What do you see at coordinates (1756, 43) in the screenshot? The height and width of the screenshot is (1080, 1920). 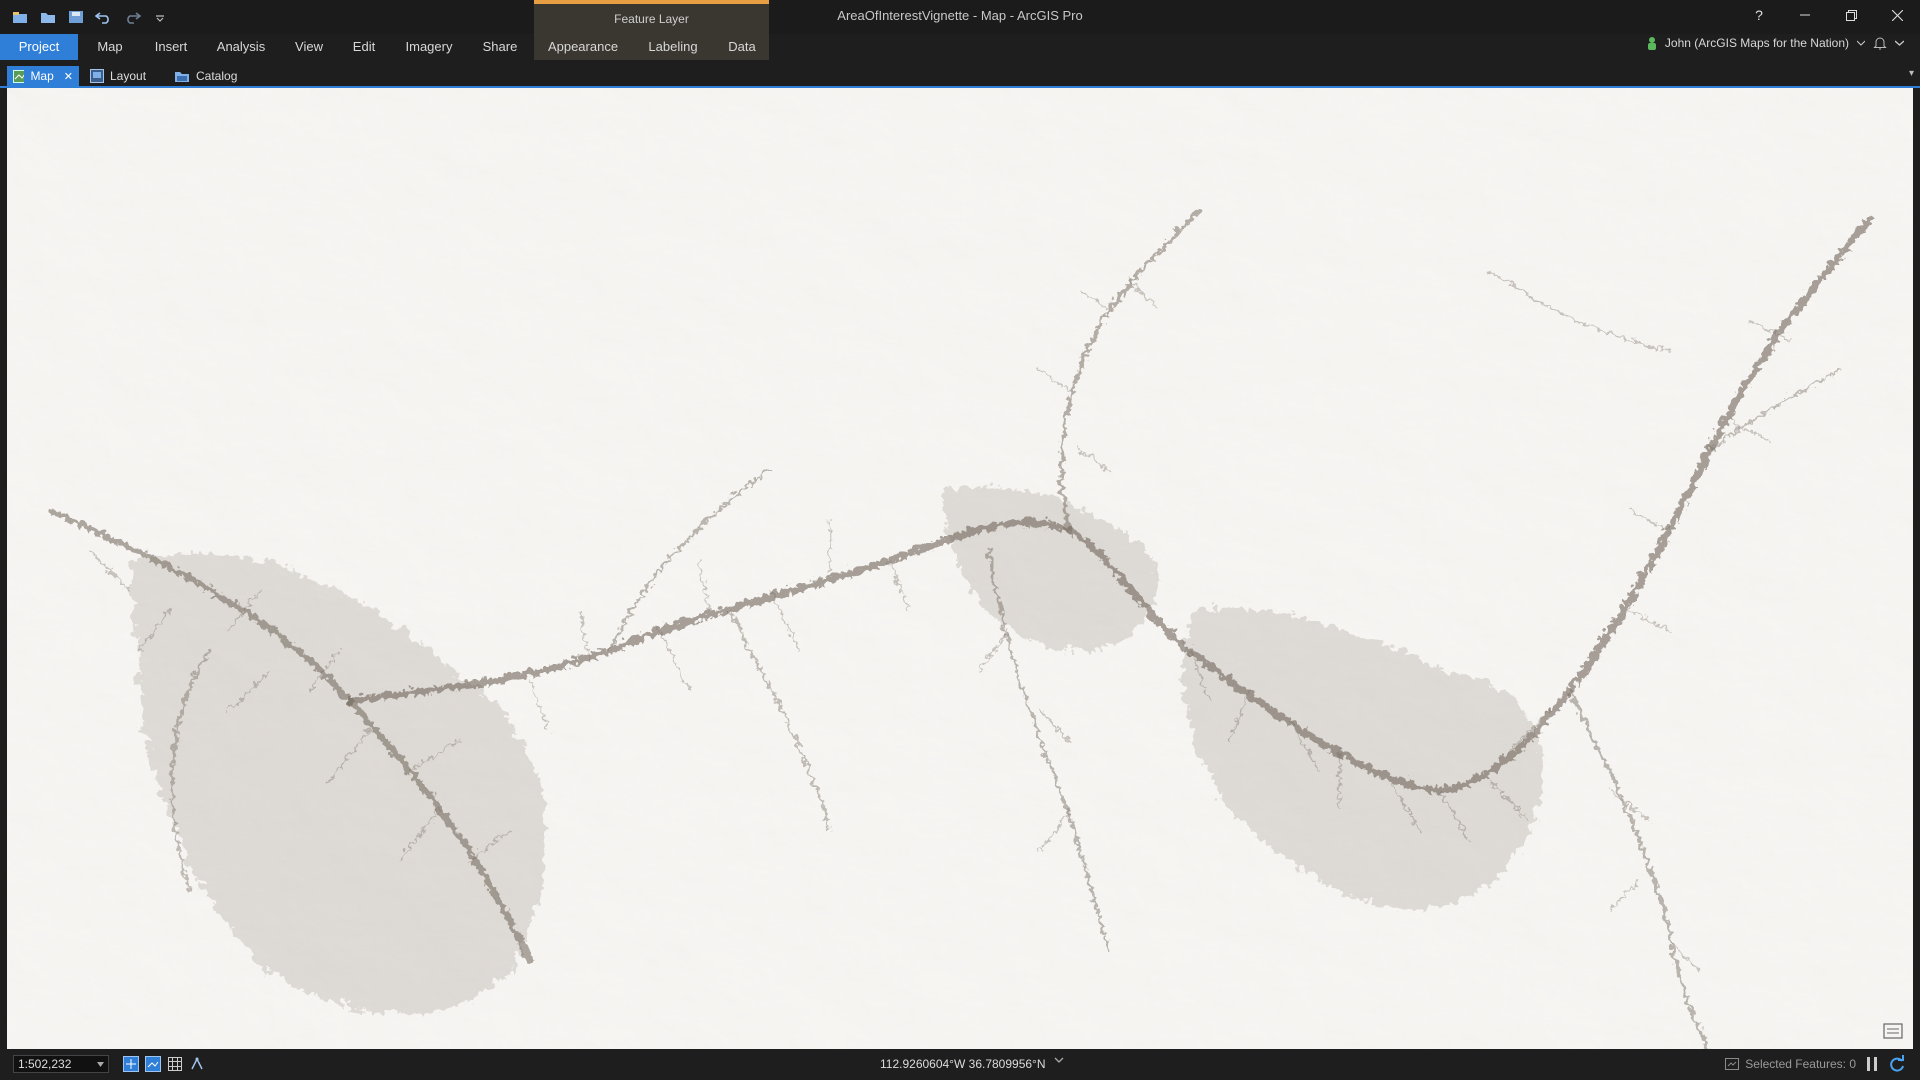 I see `user-name: John (ArcGIS Maps for the Nation)` at bounding box center [1756, 43].